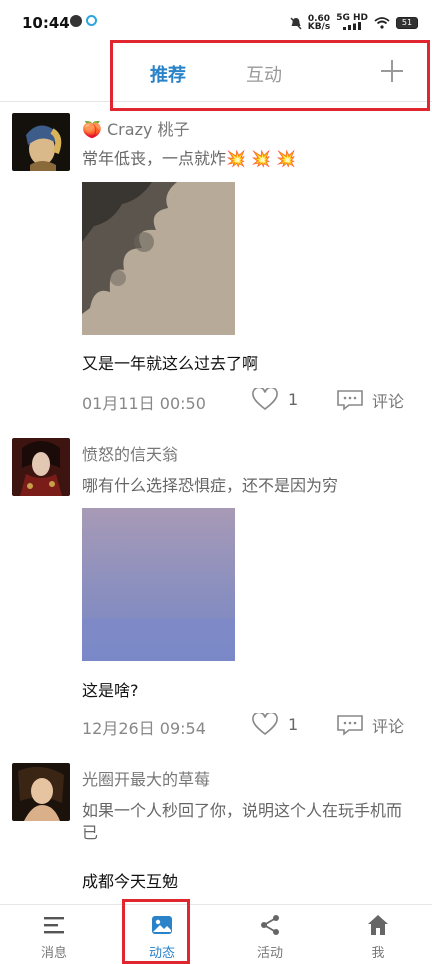 The image size is (432, 964). Describe the element at coordinates (46, 23) in the screenshot. I see `status-time: 10:44` at that location.